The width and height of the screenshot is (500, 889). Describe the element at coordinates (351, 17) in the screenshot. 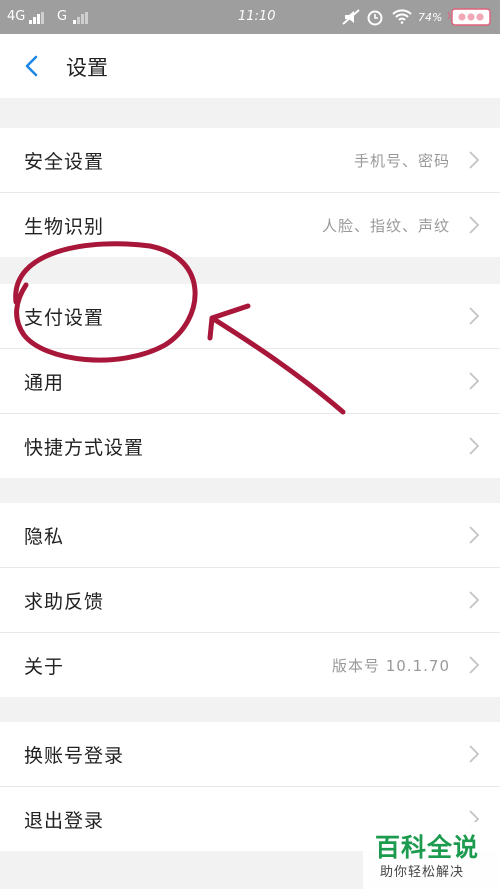

I see `mute-icon` at that location.